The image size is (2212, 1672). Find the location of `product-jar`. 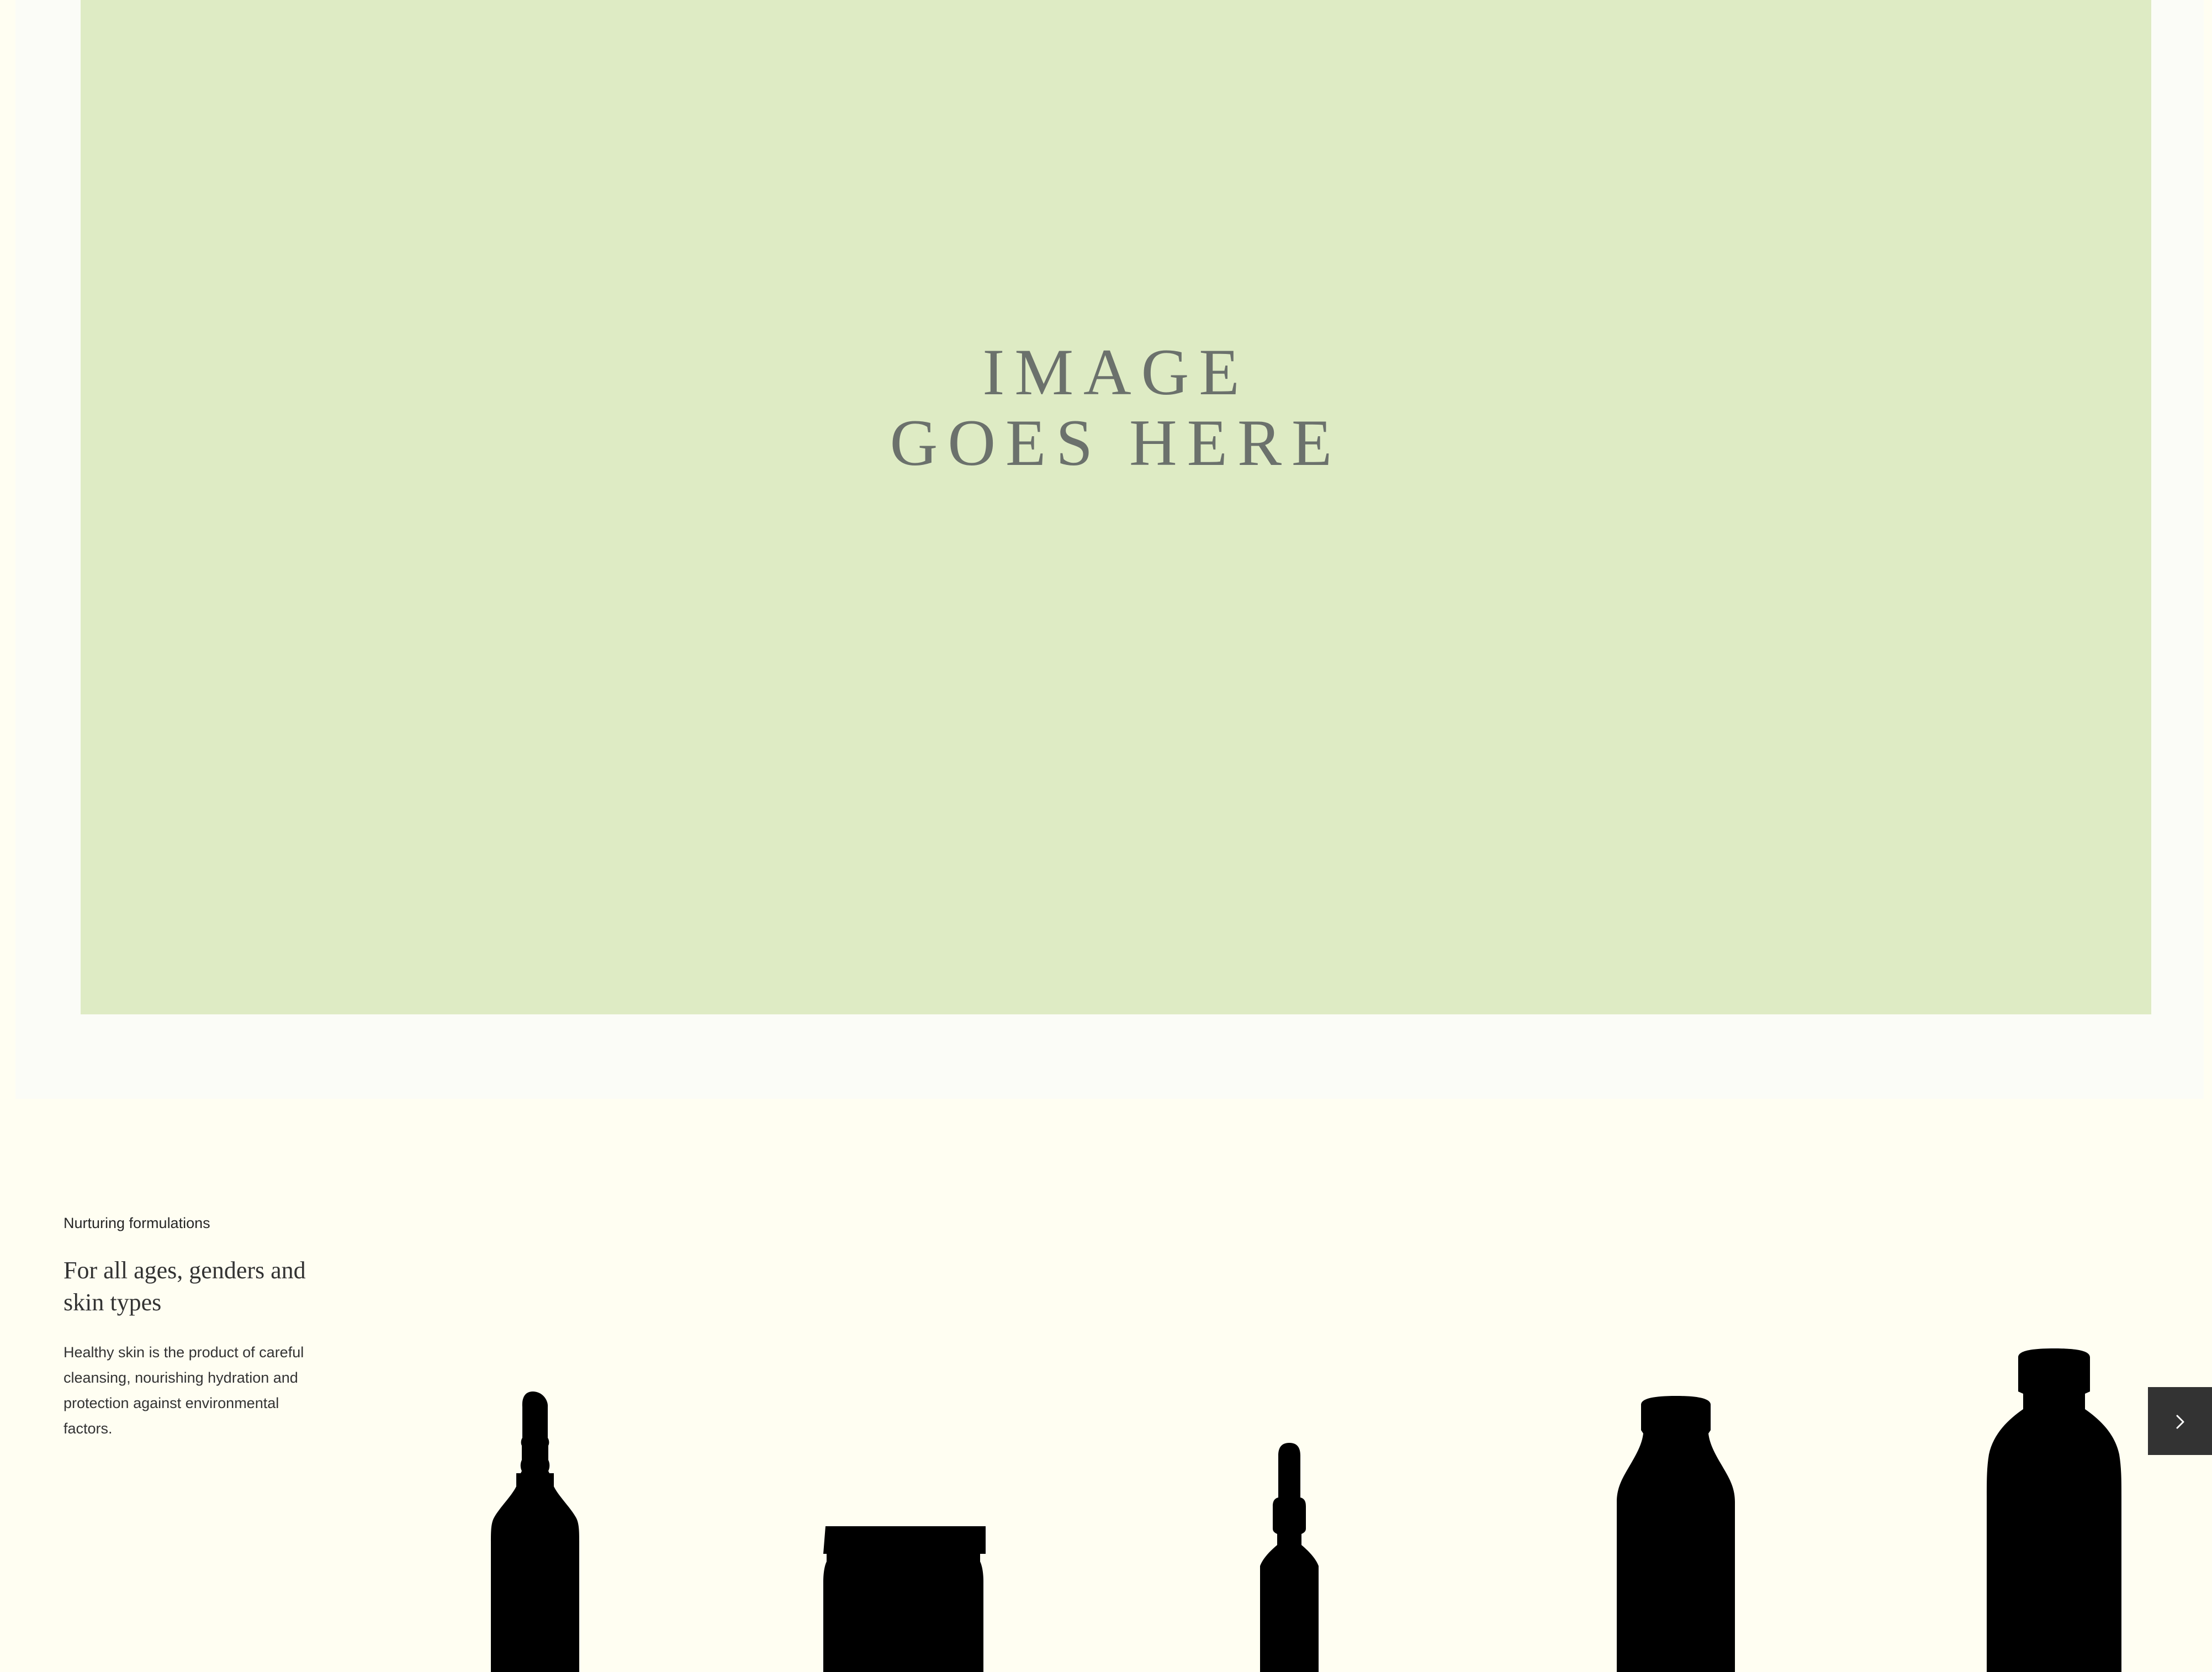

product-jar is located at coordinates (906, 1507).